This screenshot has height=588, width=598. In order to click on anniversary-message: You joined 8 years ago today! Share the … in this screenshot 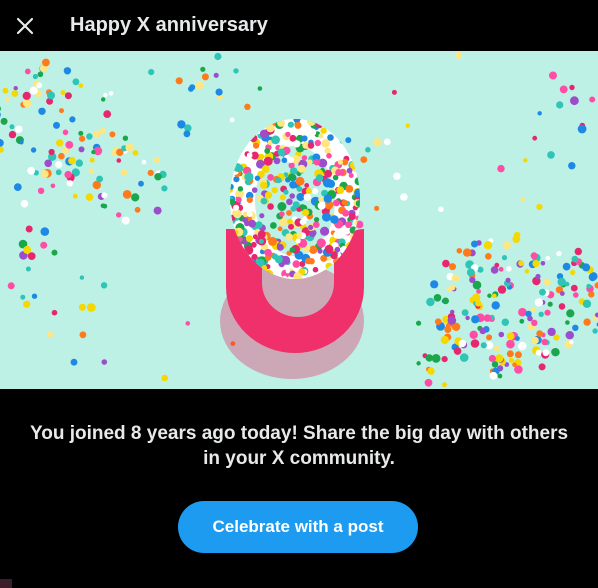, I will do `click(299, 446)`.